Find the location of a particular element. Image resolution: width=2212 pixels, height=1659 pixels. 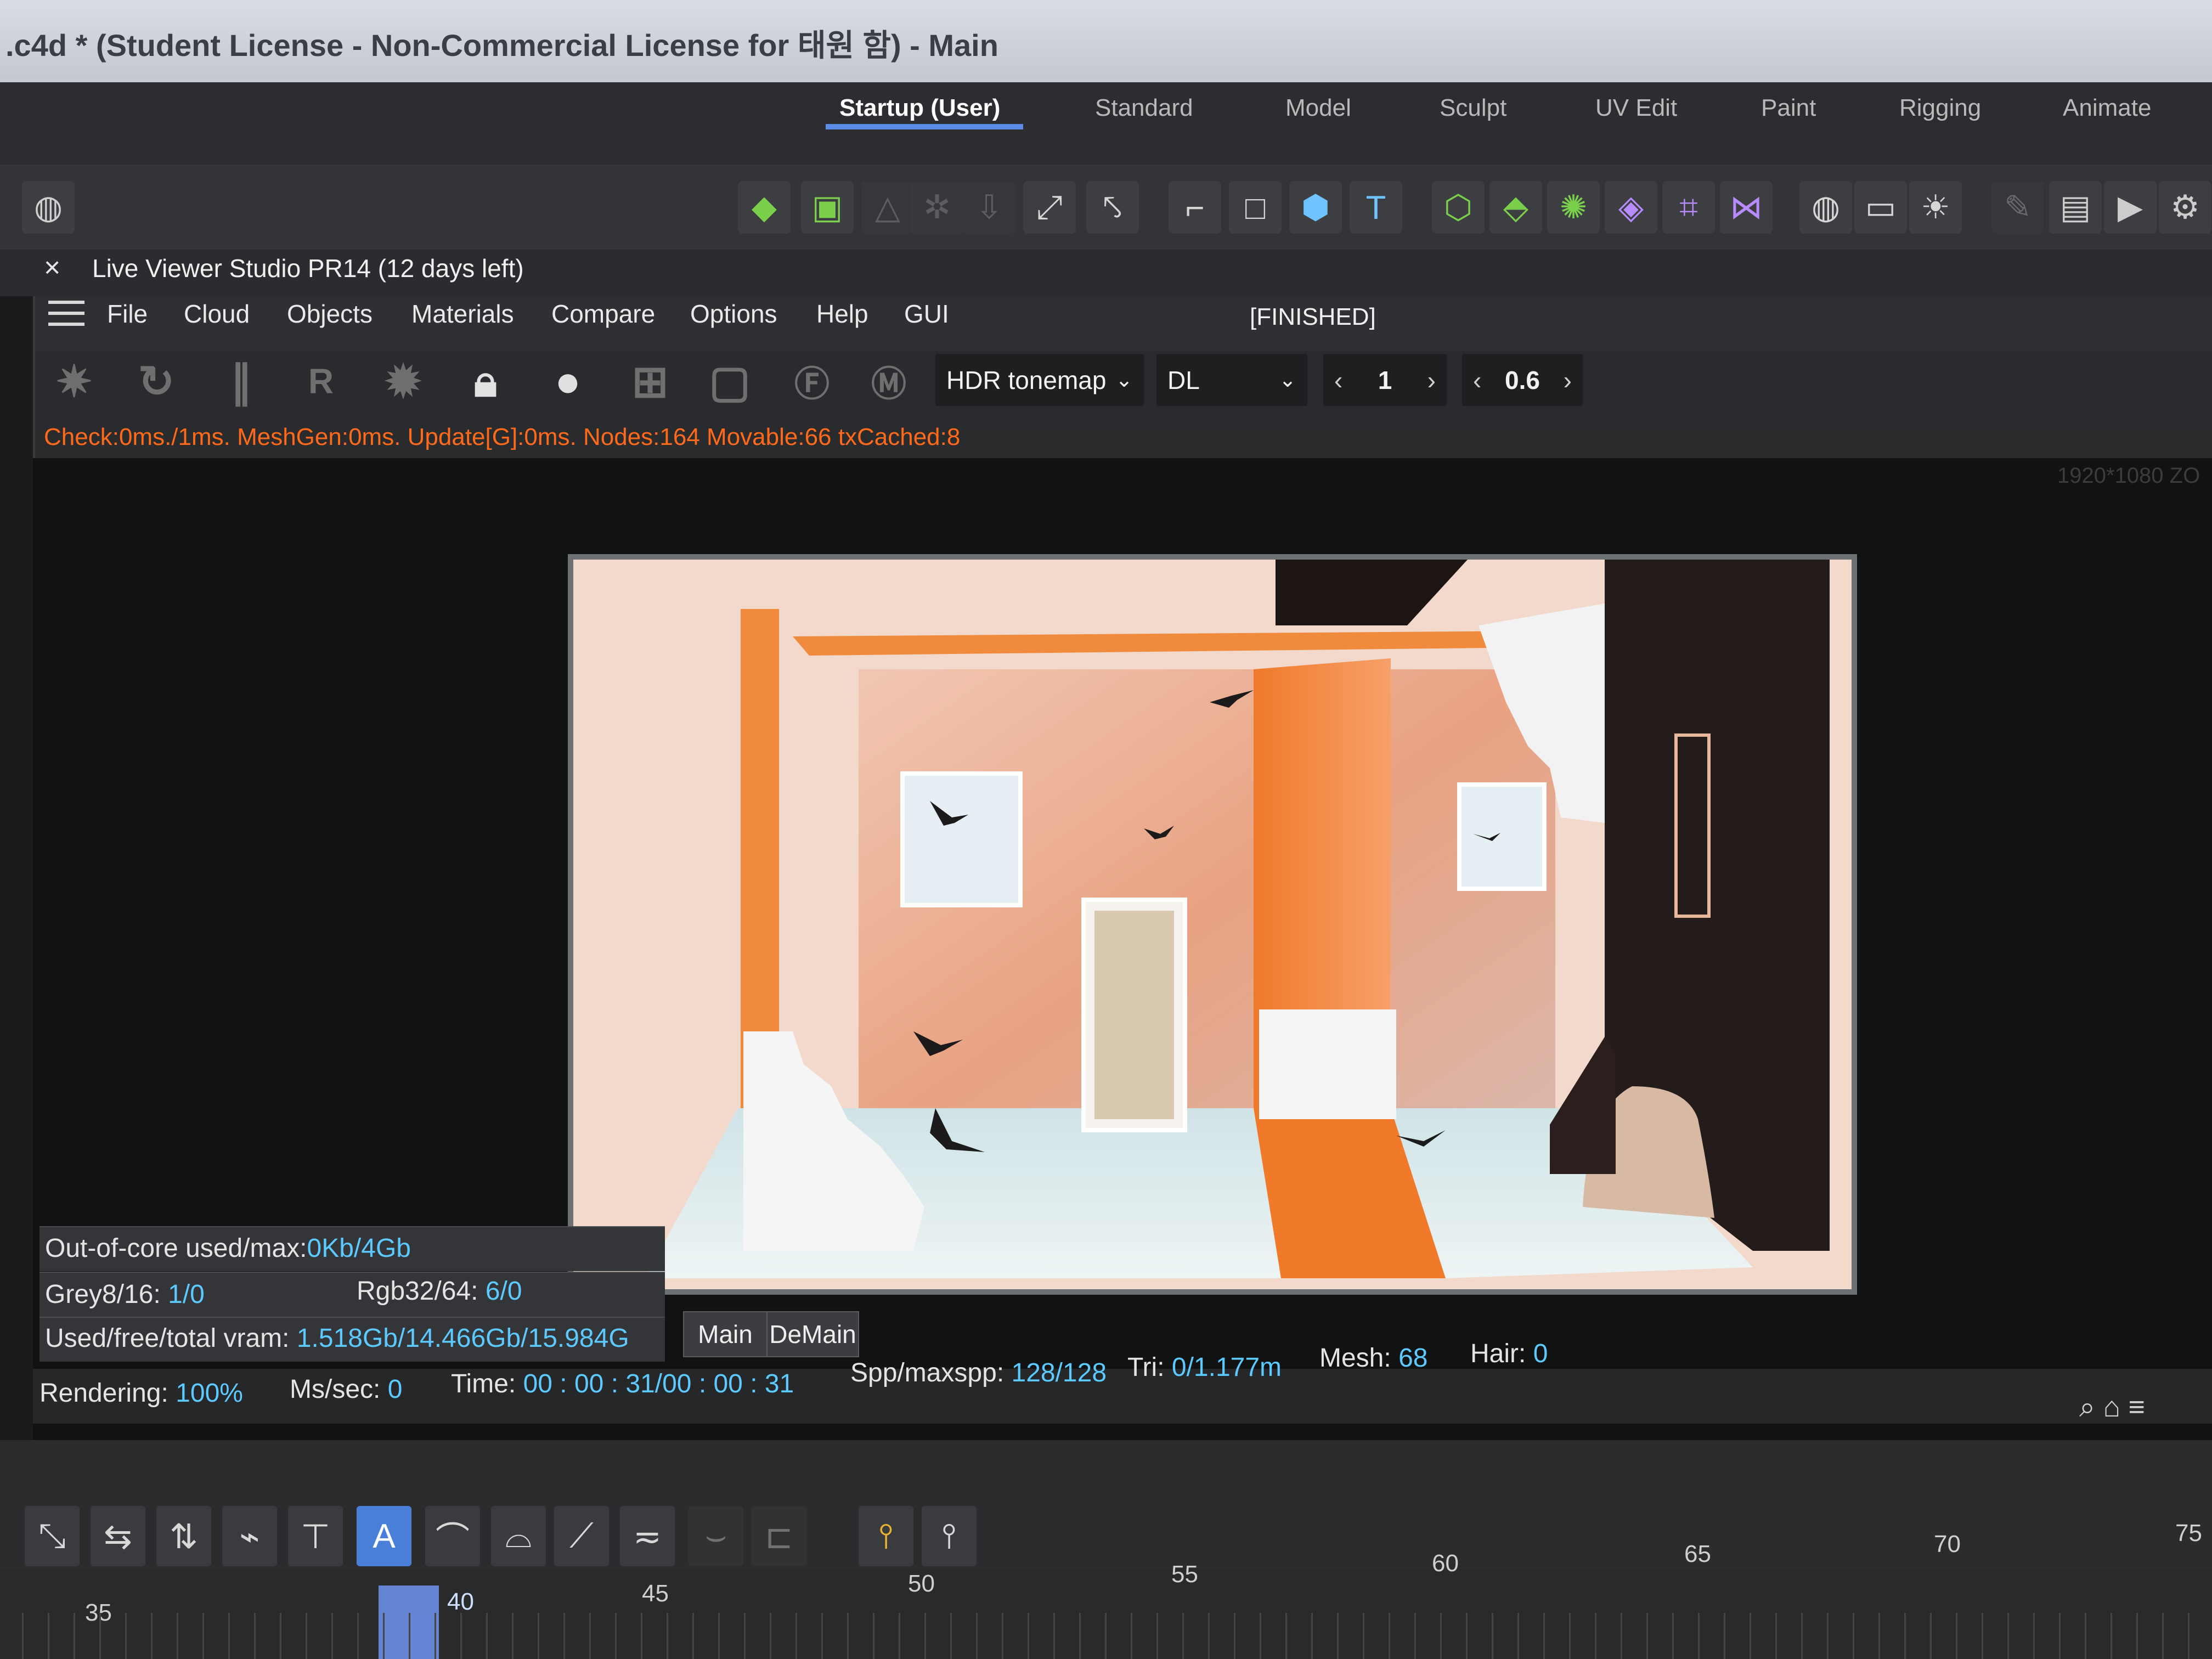

gear-icon: ✲ is located at coordinates (937, 207).